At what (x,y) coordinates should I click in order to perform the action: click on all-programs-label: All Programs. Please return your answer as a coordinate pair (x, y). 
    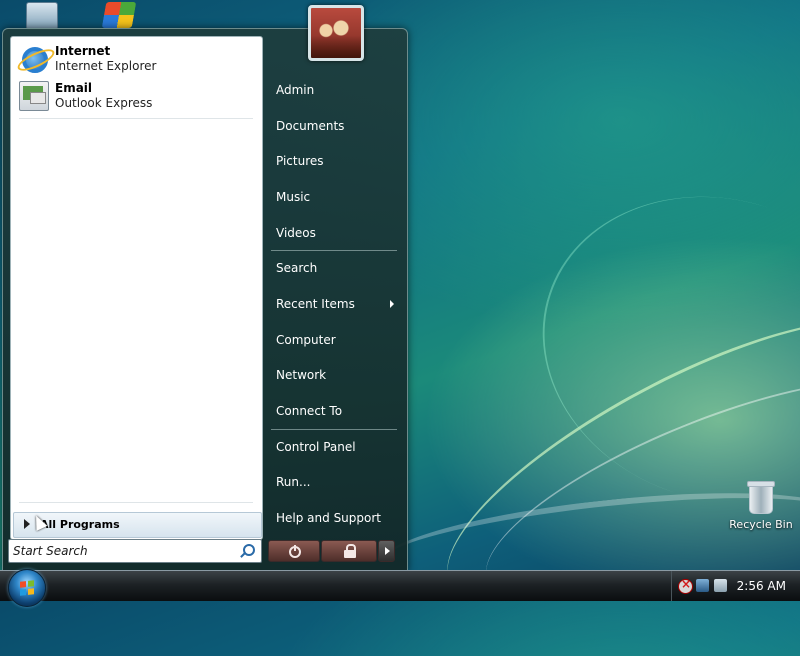
    Looking at the image, I should click on (80, 524).